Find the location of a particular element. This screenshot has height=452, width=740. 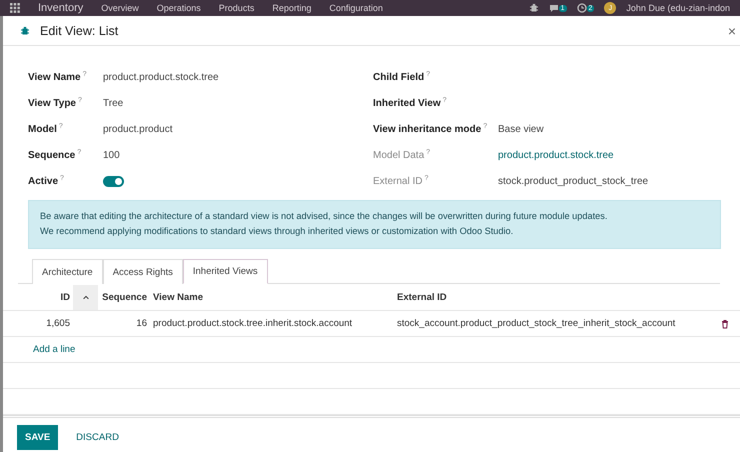

app-name: Inventory is located at coordinates (61, 8).